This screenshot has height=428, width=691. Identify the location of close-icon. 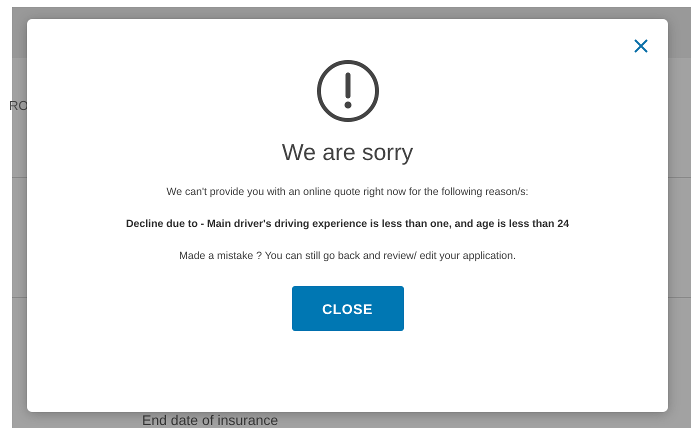
(641, 46).